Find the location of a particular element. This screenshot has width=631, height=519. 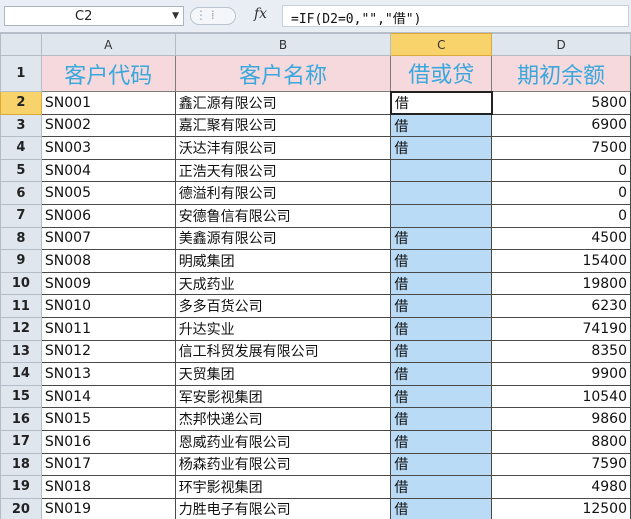

cell-opening-balance: 7500 is located at coordinates (561, 148).